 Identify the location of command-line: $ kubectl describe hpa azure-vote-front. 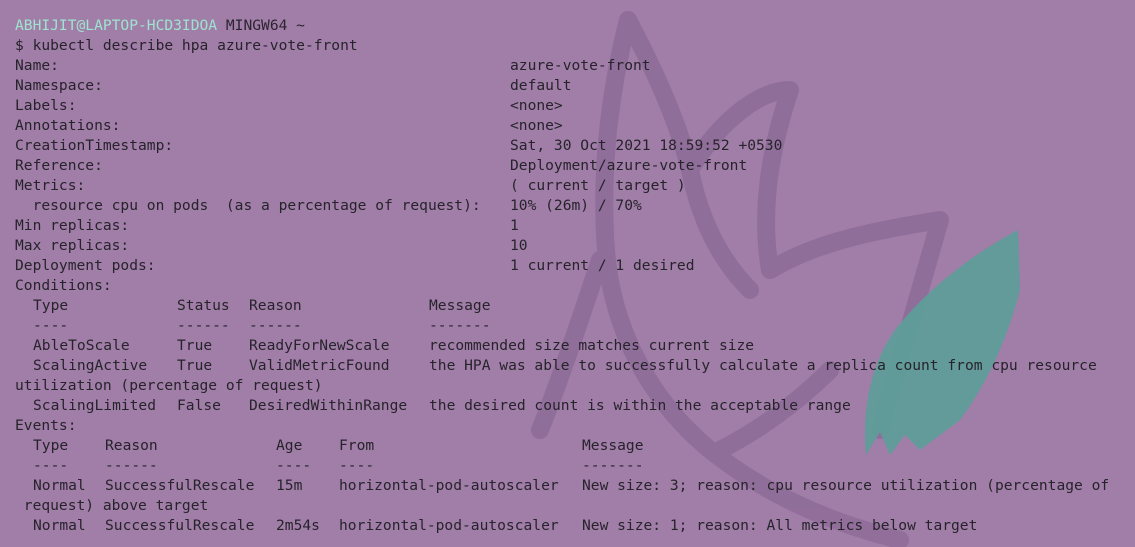
(572, 46).